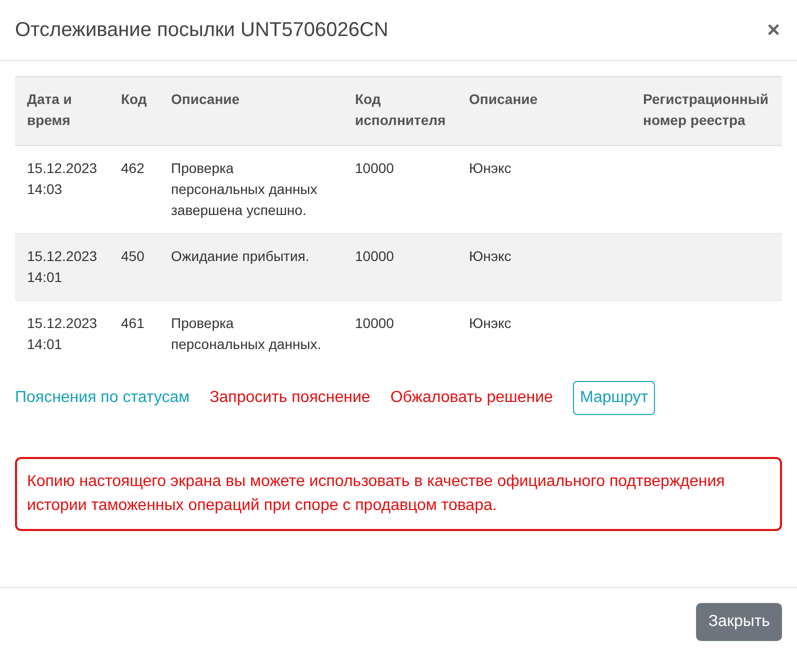  Describe the element at coordinates (400, 111) in the screenshot. I see `column-header: Код исполнителя` at that location.